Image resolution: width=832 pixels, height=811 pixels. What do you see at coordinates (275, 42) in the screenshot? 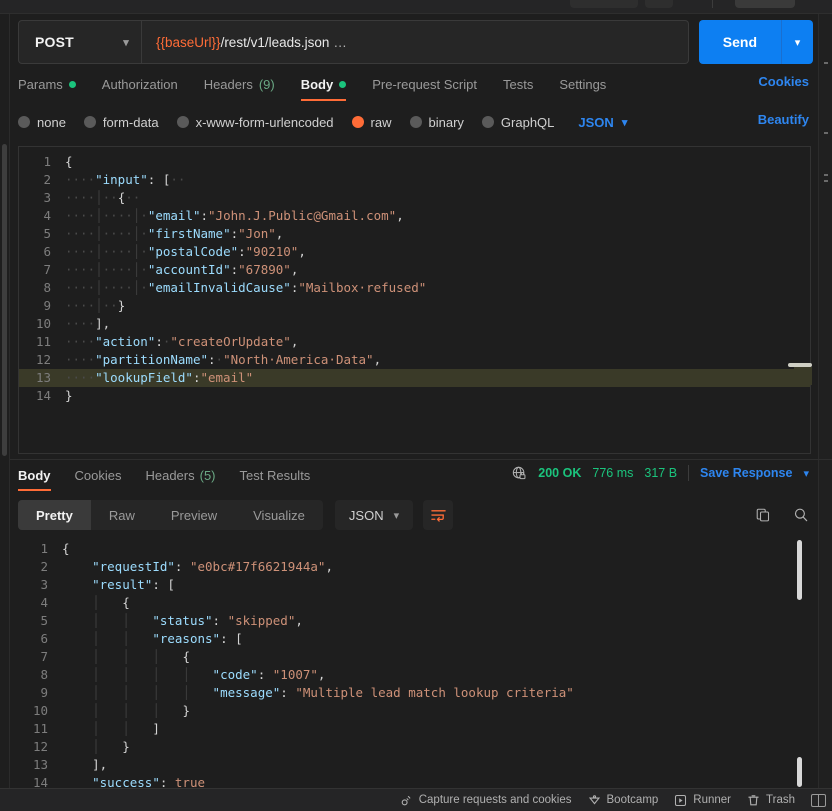
I see `url-path: /rest/v1/leads.json` at bounding box center [275, 42].